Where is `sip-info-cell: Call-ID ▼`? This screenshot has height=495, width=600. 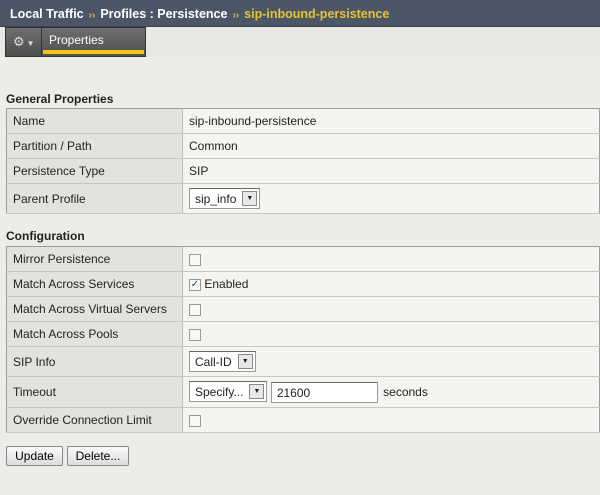
sip-info-cell: Call-ID ▼ is located at coordinates (391, 361).